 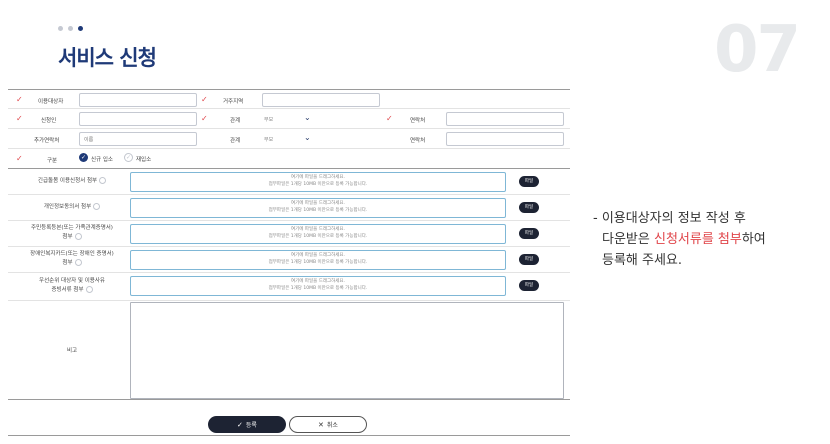 What do you see at coordinates (505, 139) in the screenshot?
I see `extra-contact-input` at bounding box center [505, 139].